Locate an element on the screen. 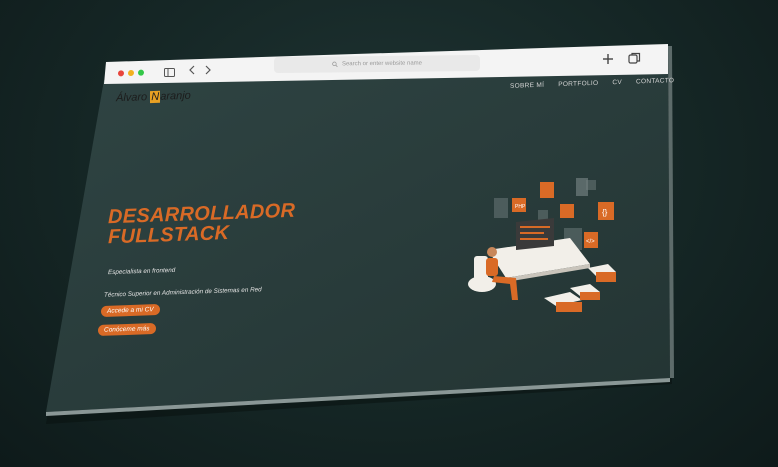 The image size is (778, 467). developer-illustration: PHP {} </> is located at coordinates (542, 245).